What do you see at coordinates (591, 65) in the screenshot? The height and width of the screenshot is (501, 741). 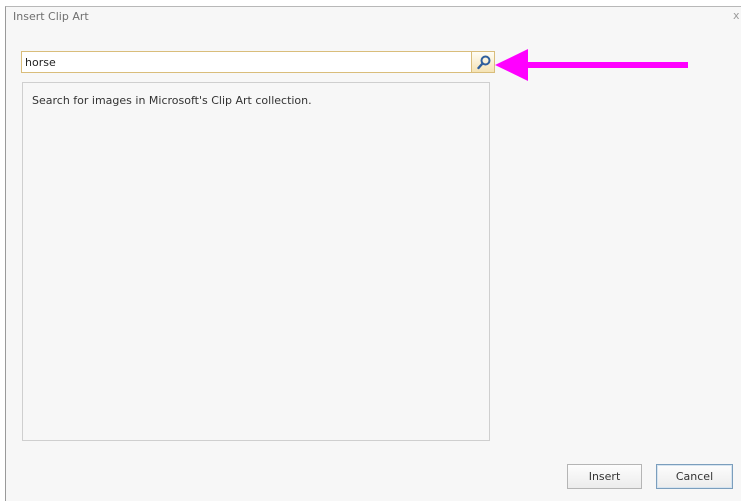 I see `arrow-annotation-icon` at bounding box center [591, 65].